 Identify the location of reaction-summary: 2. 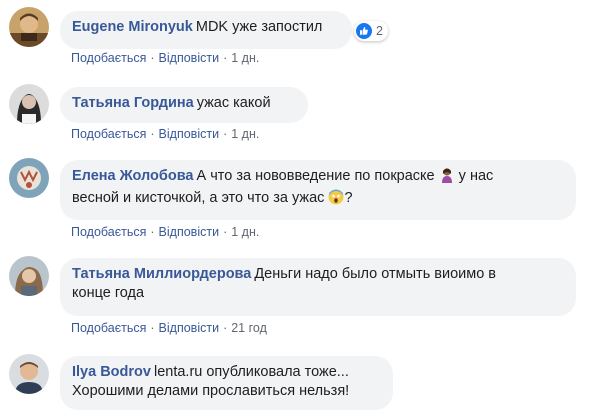
(371, 31).